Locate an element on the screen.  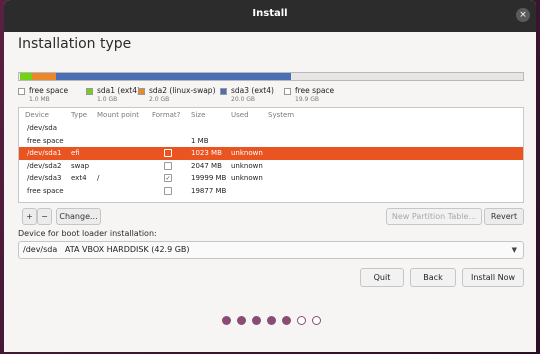
cell-device: /dev/sda is located at coordinates (42, 128).